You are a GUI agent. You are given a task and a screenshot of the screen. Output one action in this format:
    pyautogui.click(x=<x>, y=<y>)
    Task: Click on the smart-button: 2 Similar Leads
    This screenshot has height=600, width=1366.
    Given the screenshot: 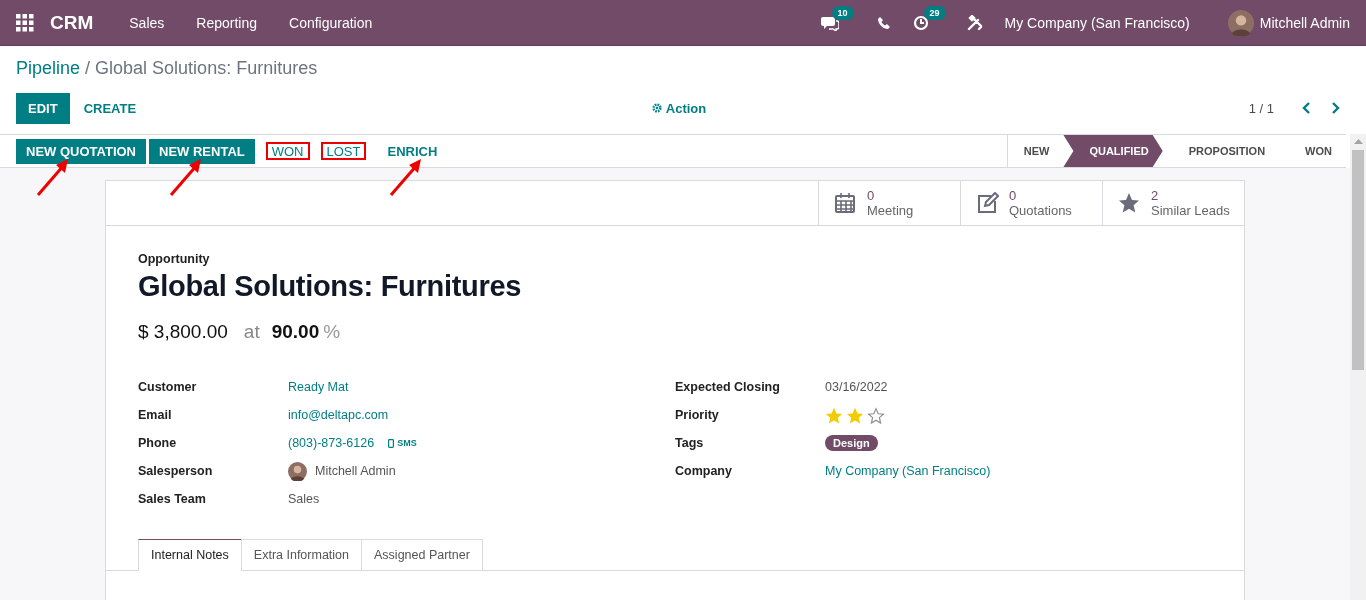 What is the action you would take?
    pyautogui.click(x=1173, y=203)
    